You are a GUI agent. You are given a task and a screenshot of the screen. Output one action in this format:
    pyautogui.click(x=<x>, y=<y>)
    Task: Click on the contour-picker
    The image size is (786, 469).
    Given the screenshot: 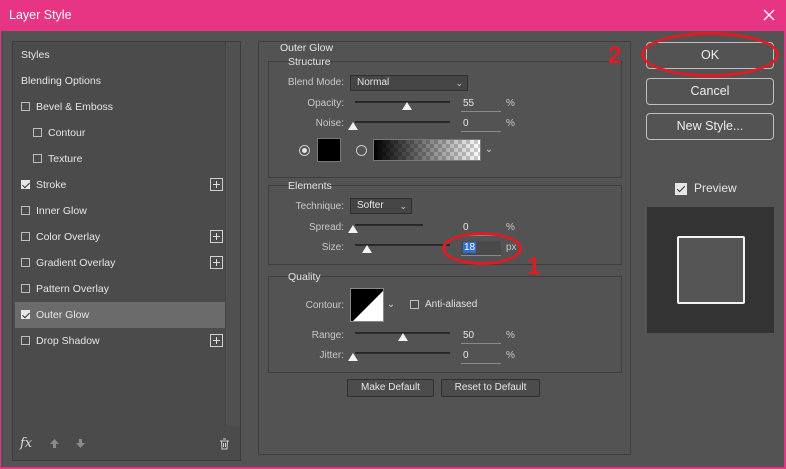 What is the action you would take?
    pyautogui.click(x=367, y=305)
    